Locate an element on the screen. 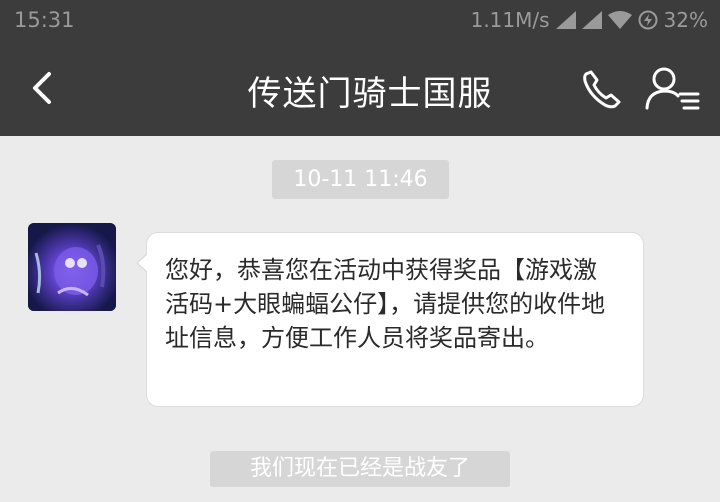 This screenshot has height=502, width=720. battery-level: 32% is located at coordinates (685, 20).